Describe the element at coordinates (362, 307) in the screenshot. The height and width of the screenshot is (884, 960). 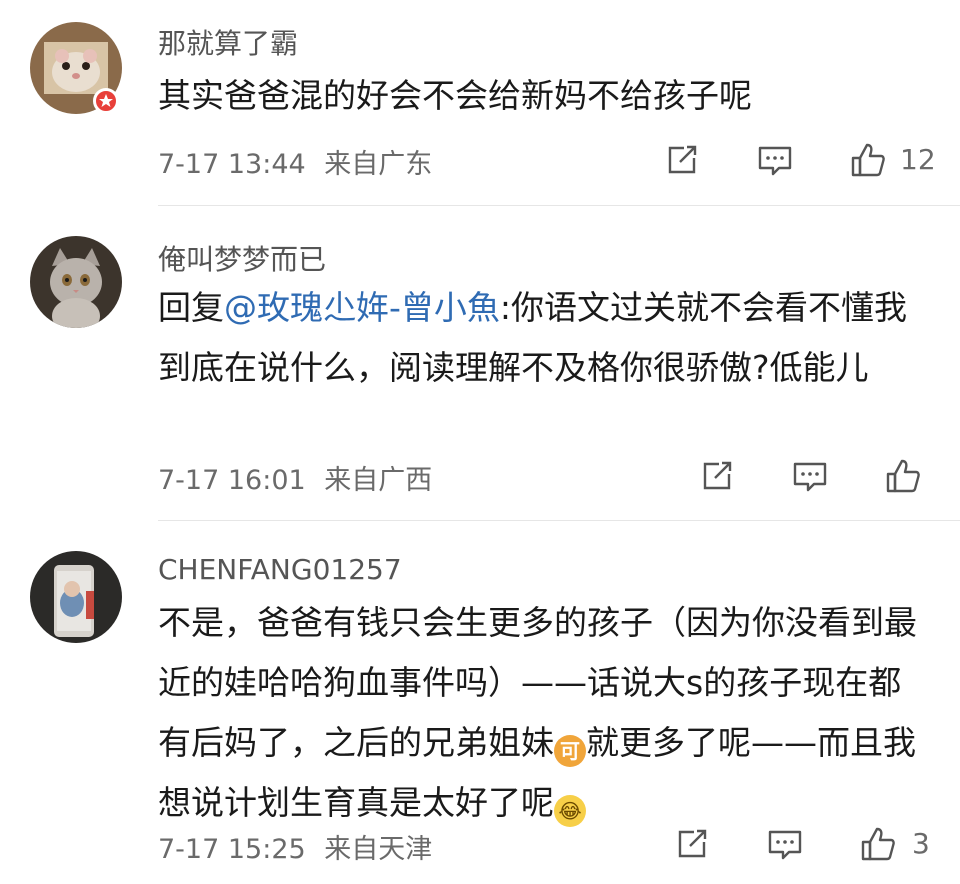
I see `mention-link: @玫瑰尐姩-曾小魚` at that location.